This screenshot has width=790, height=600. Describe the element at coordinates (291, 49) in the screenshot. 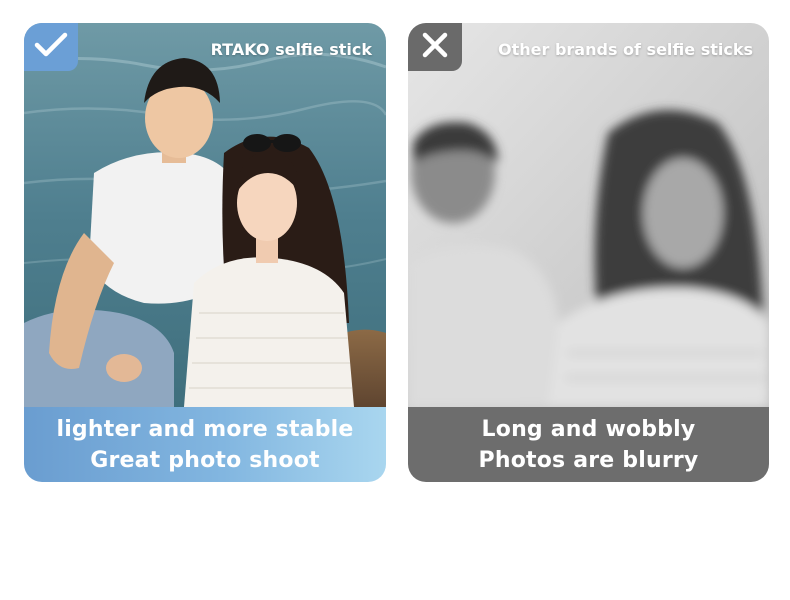

I see `brand-label: RTAKO selfie stick` at that location.